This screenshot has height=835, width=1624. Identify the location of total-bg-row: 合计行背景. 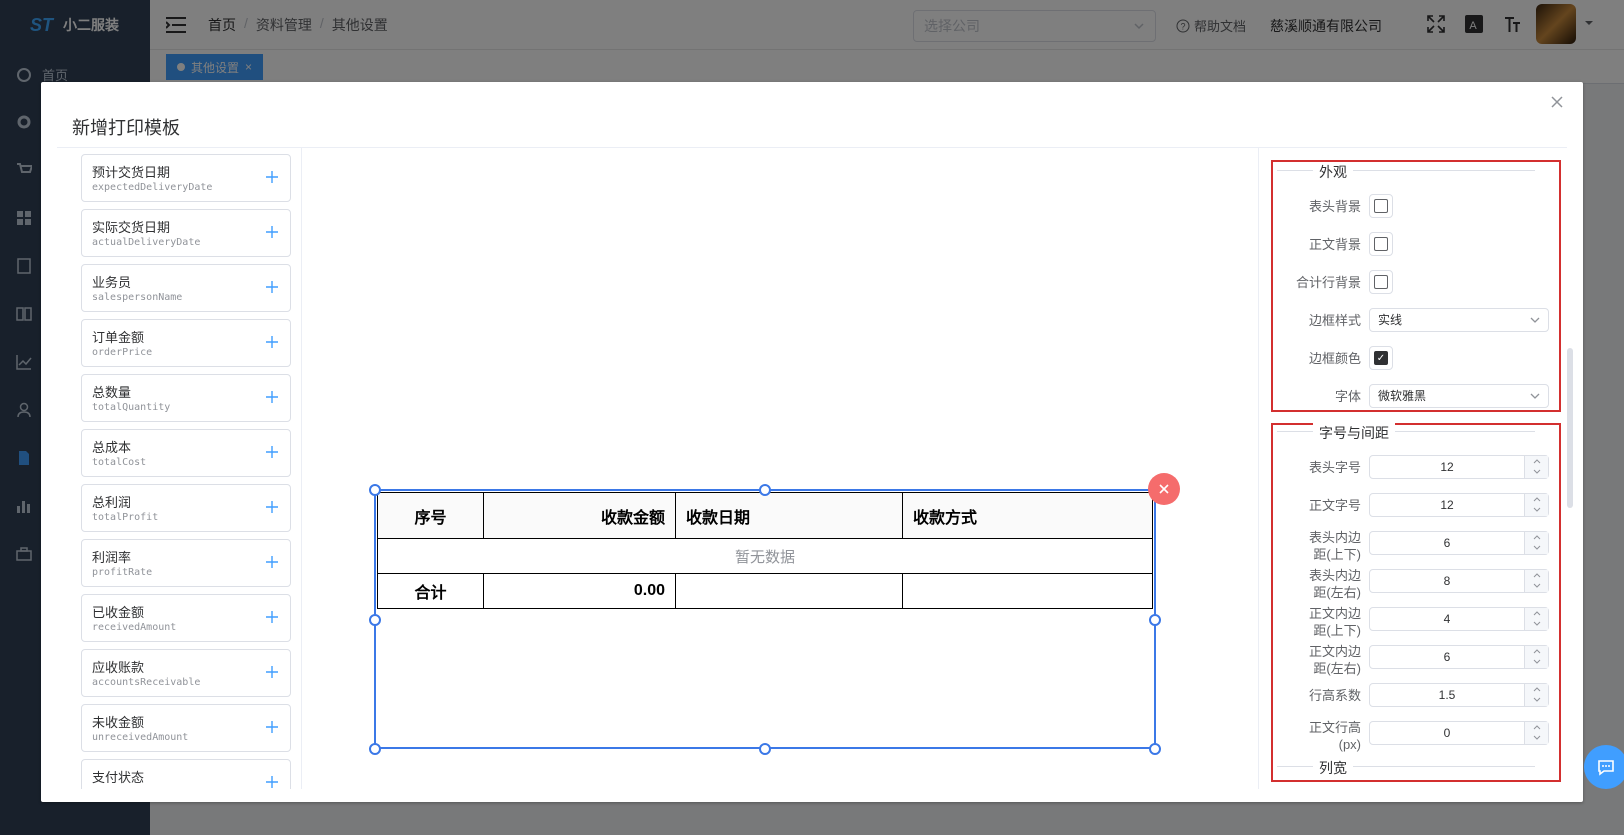
(1418, 282).